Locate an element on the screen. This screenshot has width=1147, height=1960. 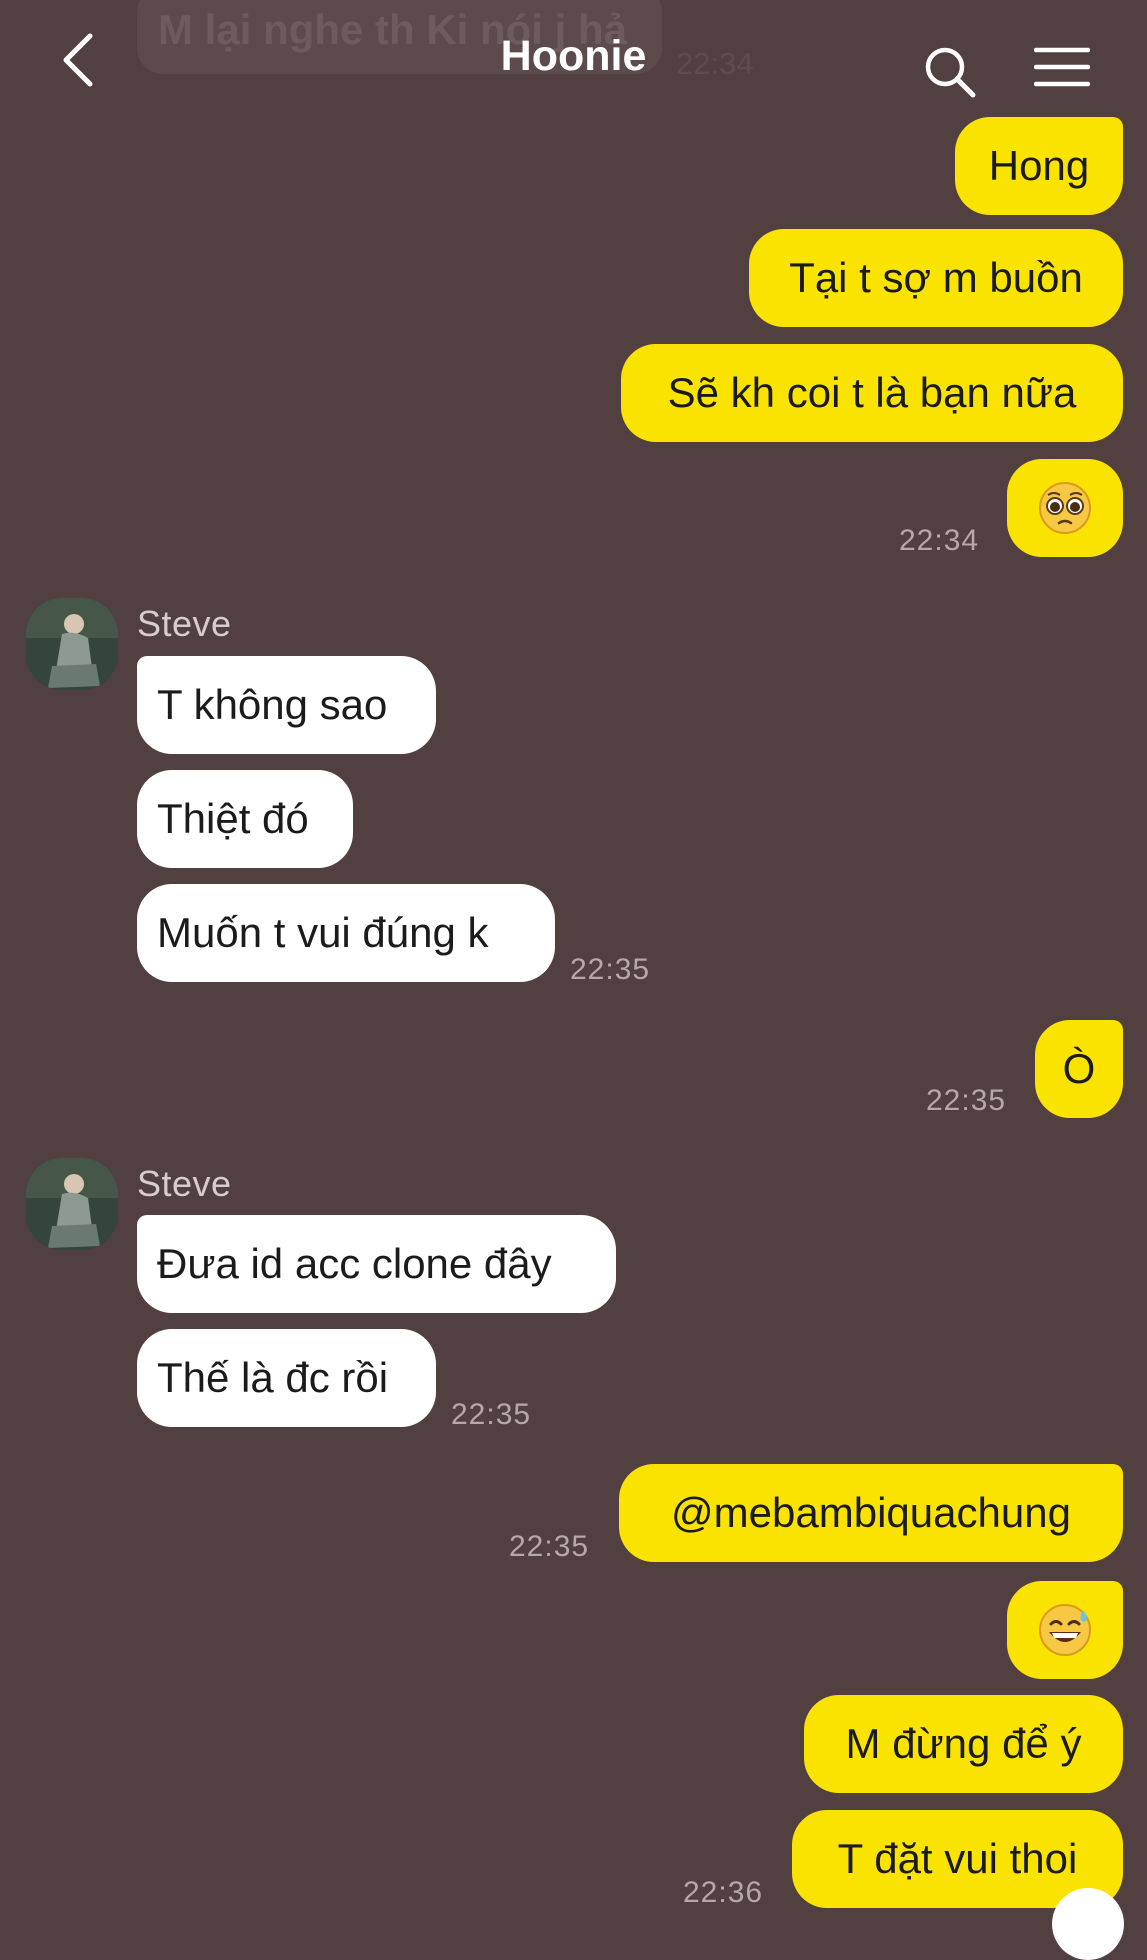
search-icon is located at coordinates (950, 72).